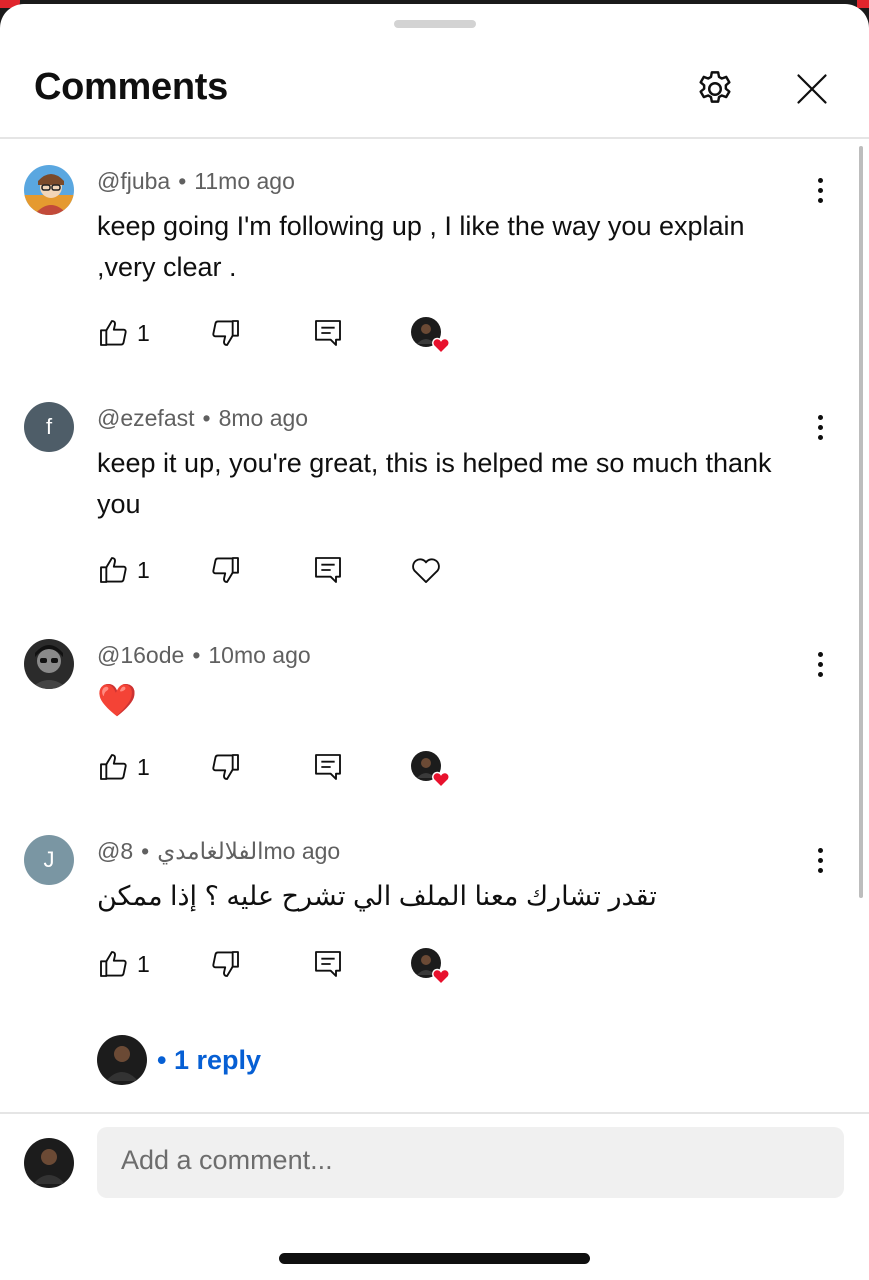 The image size is (869, 1280). What do you see at coordinates (49, 1163) in the screenshot?
I see `user-avatar` at bounding box center [49, 1163].